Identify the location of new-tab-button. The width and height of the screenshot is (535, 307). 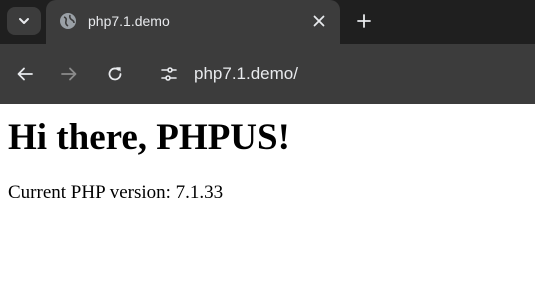
(364, 21).